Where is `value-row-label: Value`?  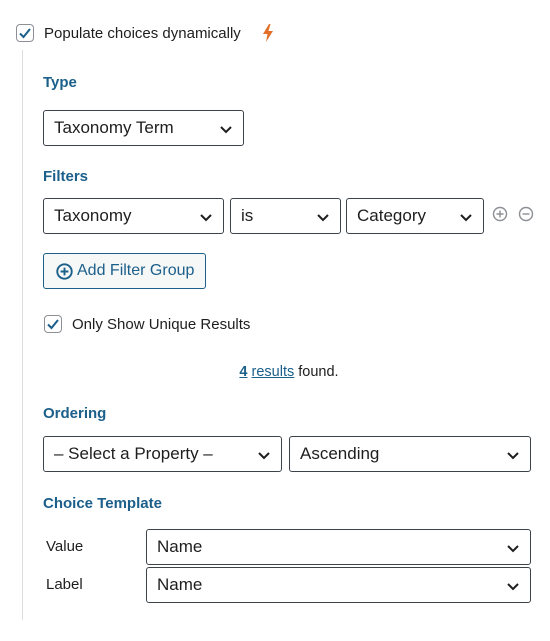 value-row-label: Value is located at coordinates (65, 546).